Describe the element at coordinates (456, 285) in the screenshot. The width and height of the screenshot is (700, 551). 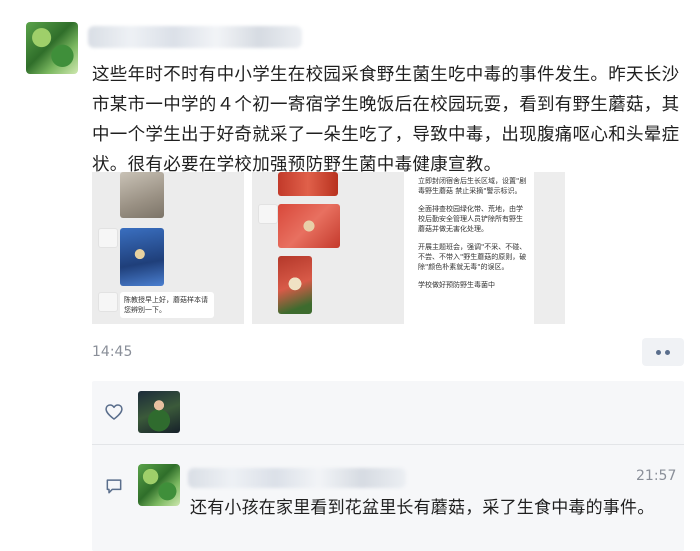
I see `doc-paragraph: 学校做好预防野生毒菌中` at that location.